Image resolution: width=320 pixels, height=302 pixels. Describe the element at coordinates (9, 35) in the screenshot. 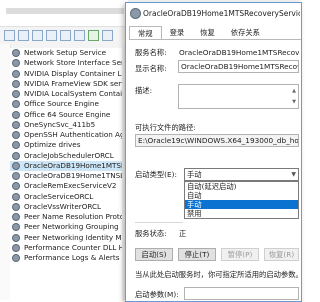

I see `back-icon` at that location.